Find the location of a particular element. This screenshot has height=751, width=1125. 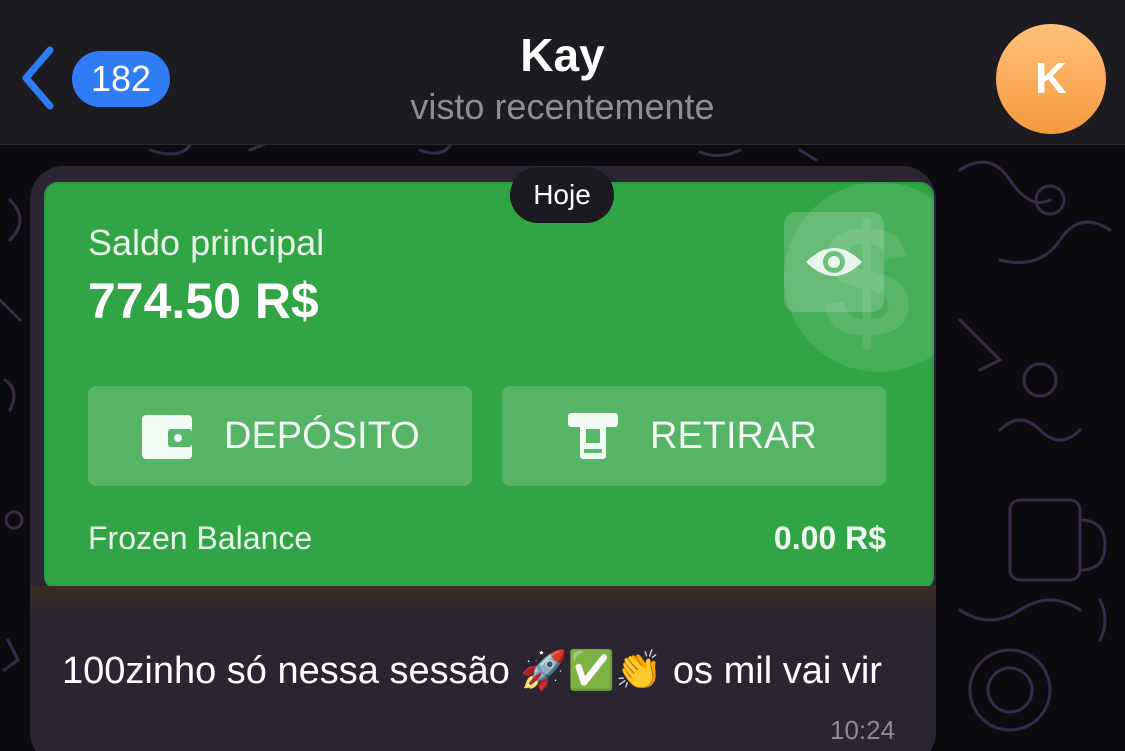

eye-icon is located at coordinates (834, 262).